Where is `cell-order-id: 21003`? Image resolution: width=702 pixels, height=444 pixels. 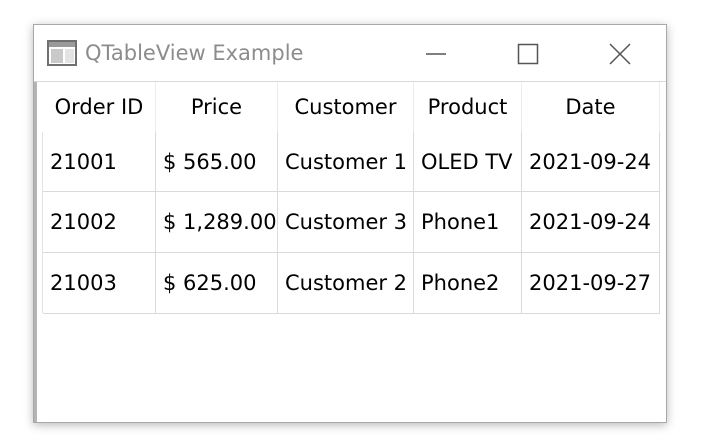 cell-order-id: 21003 is located at coordinates (99, 283).